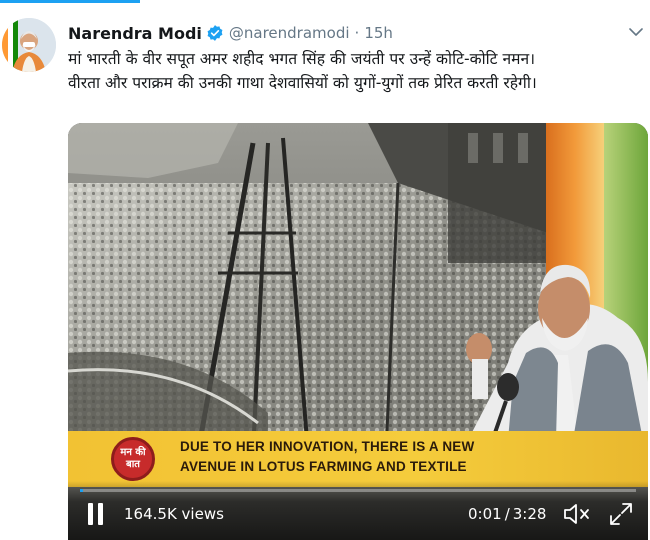 This screenshot has width=650, height=540. What do you see at coordinates (81, 490) in the screenshot?
I see `progress-fill` at bounding box center [81, 490].